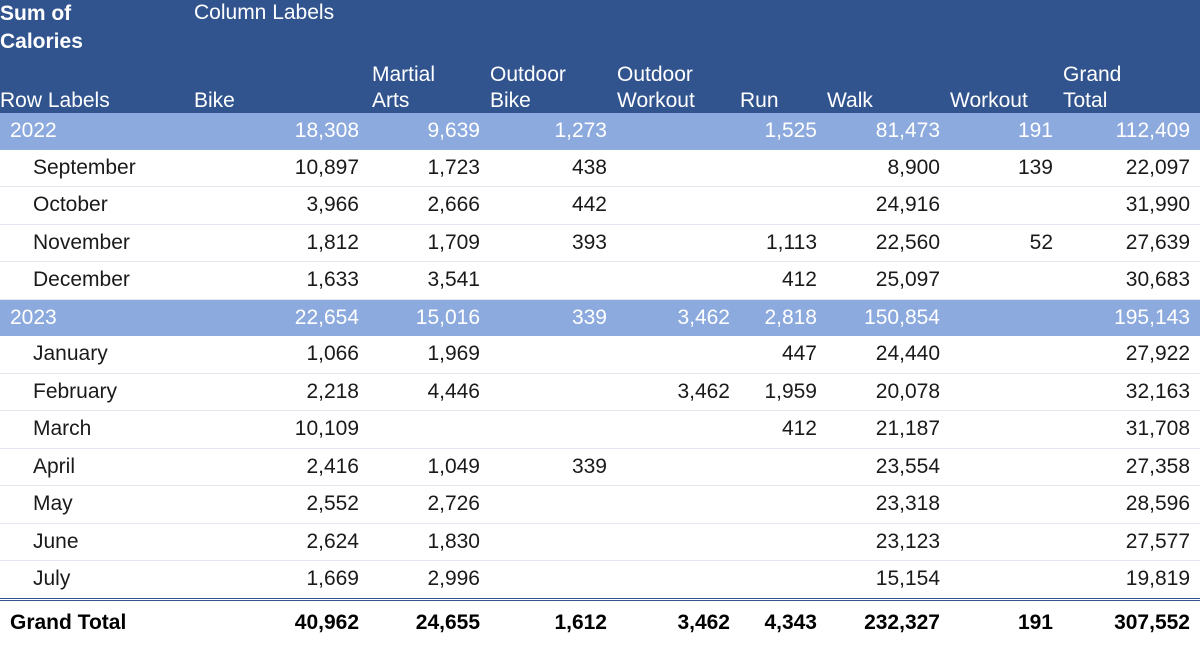 Image resolution: width=1200 pixels, height=668 pixels. What do you see at coordinates (783, 621) in the screenshot?
I see `cell-run: 4,343` at bounding box center [783, 621].